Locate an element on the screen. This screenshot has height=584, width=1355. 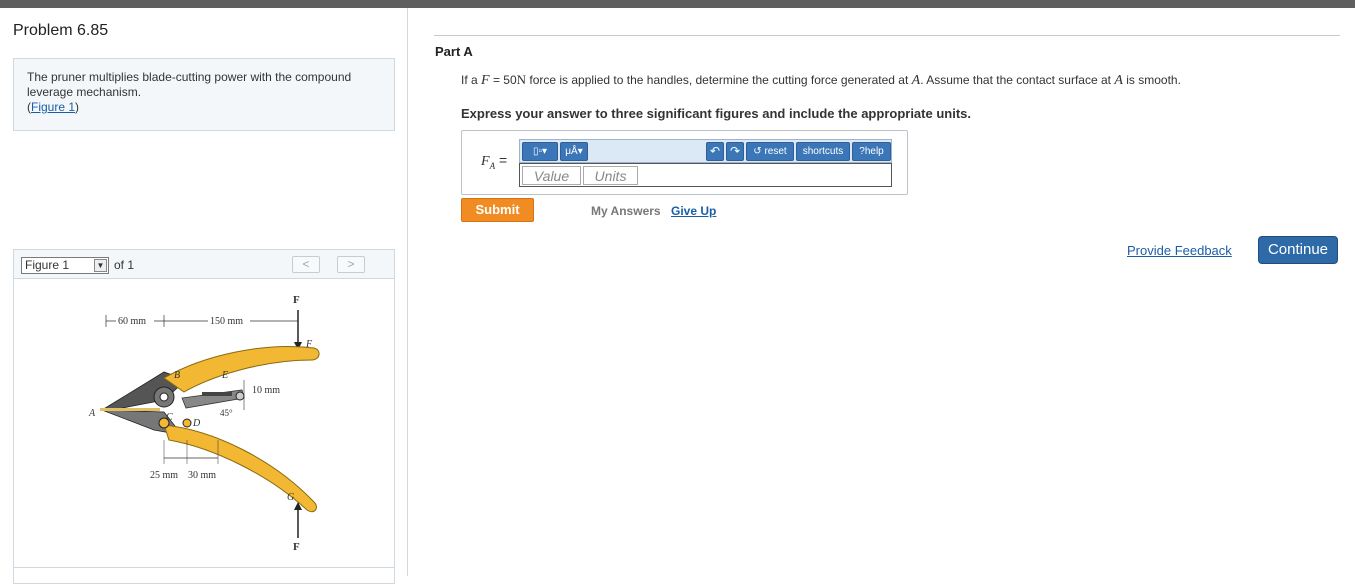
help-button: ?help is located at coordinates (871, 151).